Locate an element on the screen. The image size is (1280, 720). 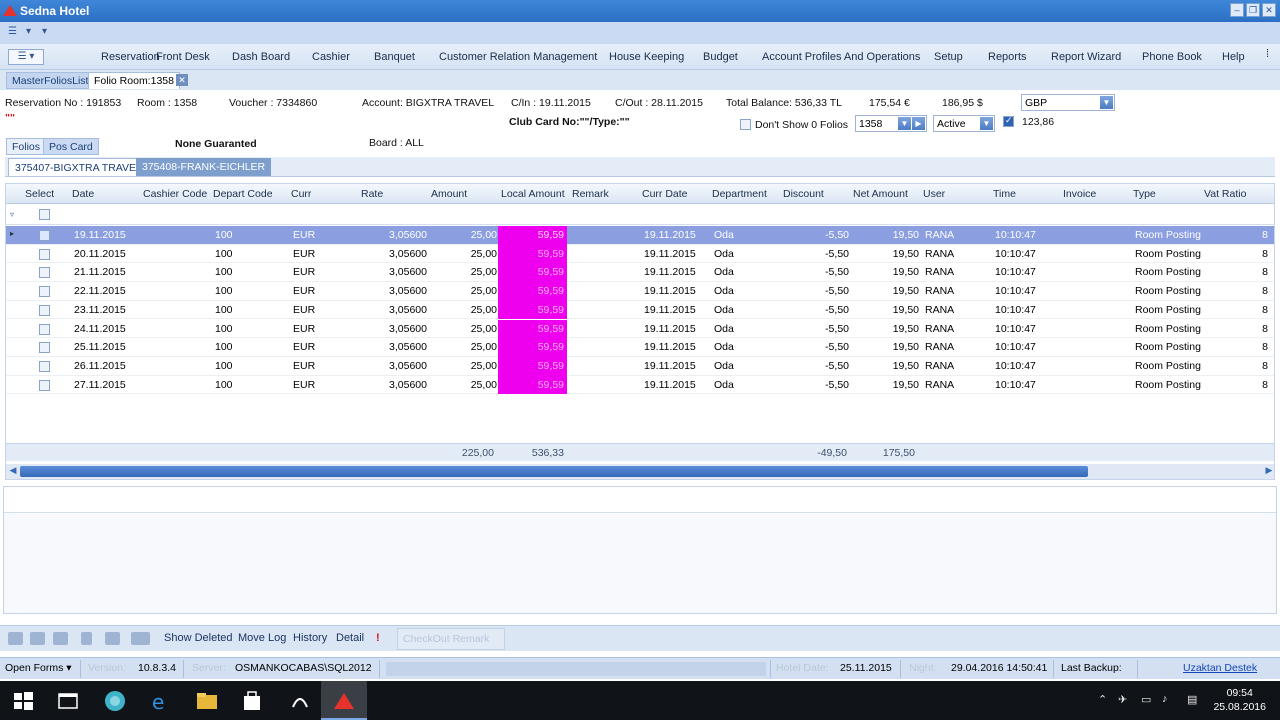
room-select: 1358 ▼ ▶ is located at coordinates (891, 123).